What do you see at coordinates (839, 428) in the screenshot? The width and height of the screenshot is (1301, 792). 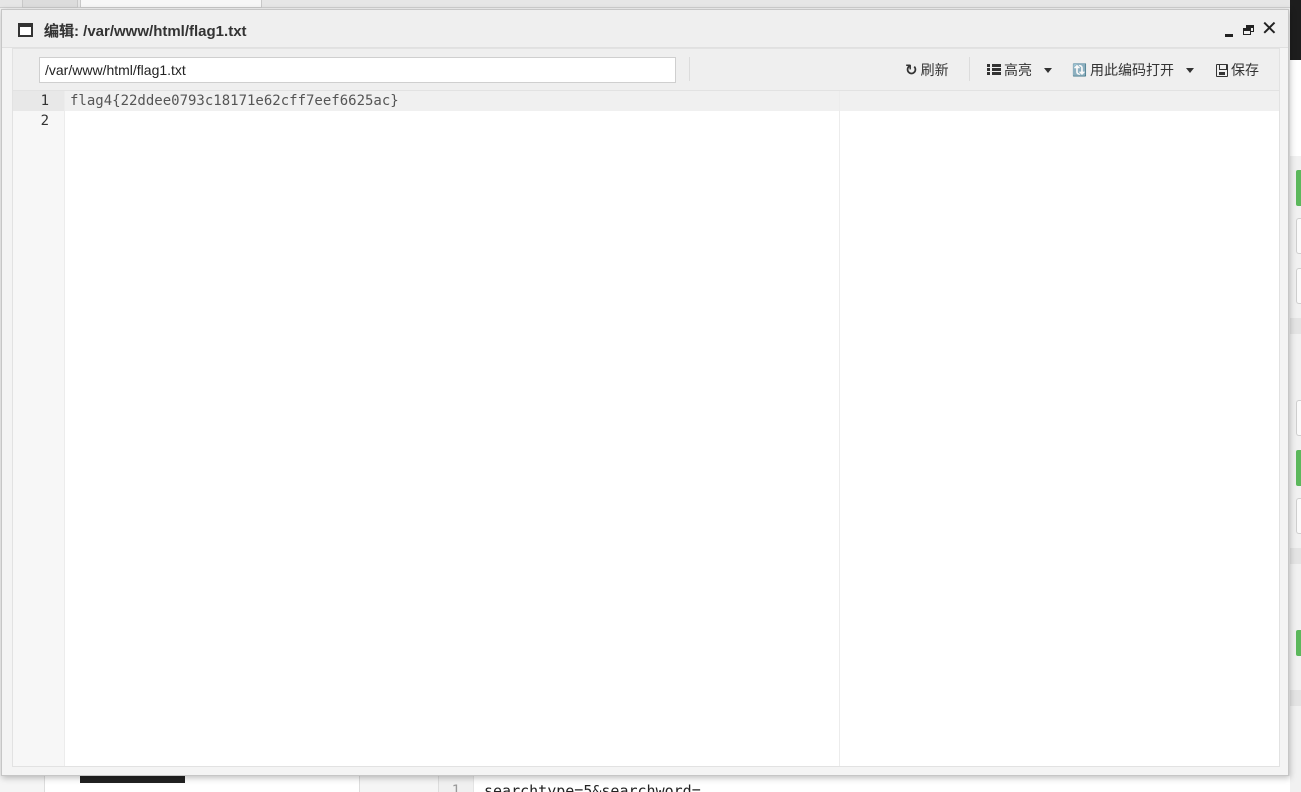 I see `print-margin` at bounding box center [839, 428].